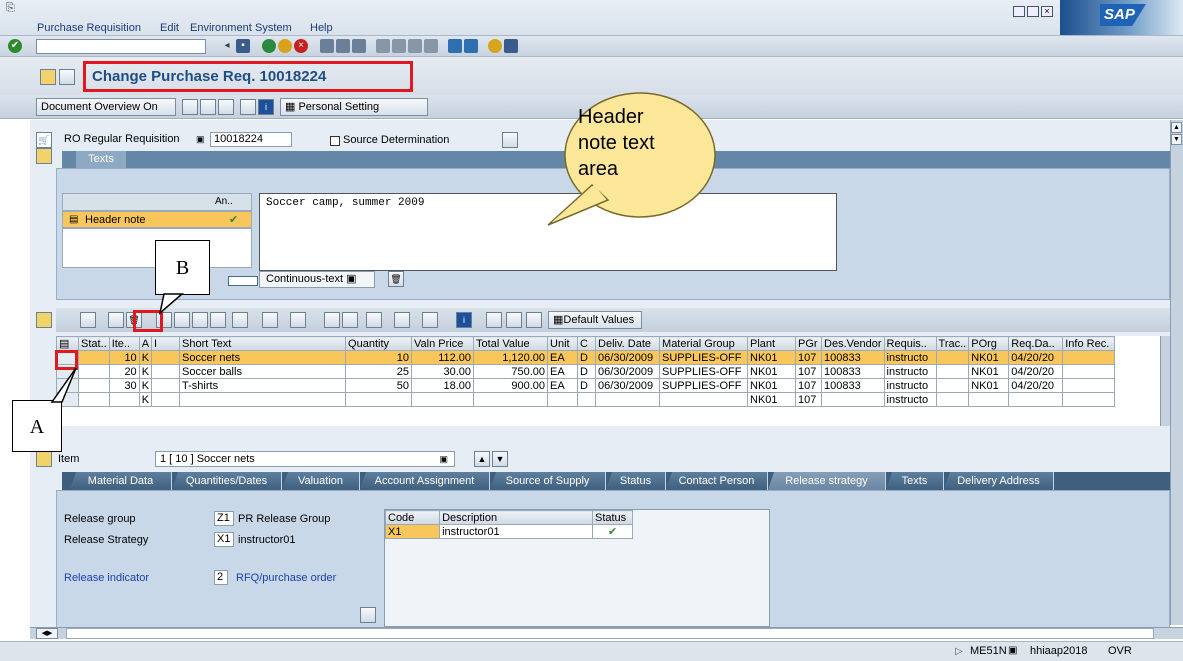 This screenshot has height=661, width=1183. I want to click on grid-cell: 50, so click(379, 385).